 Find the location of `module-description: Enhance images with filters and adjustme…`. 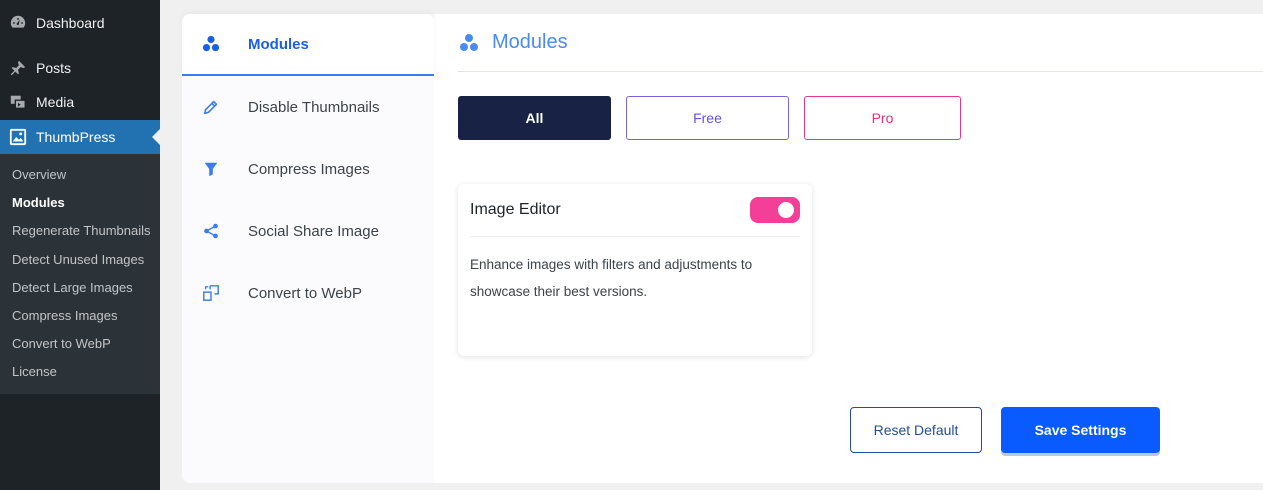

module-description: Enhance images with filters and adjustme… is located at coordinates (611, 278).